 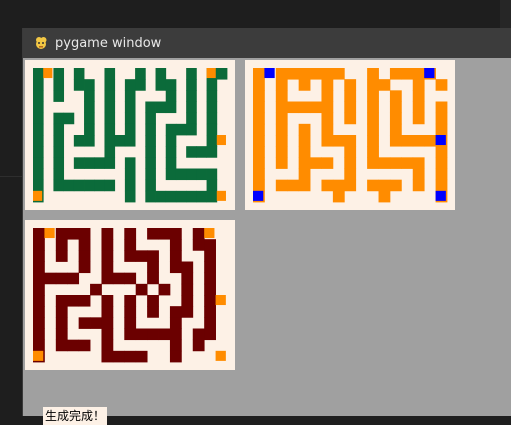 I want to click on maze-panel-maroon, so click(x=130, y=295).